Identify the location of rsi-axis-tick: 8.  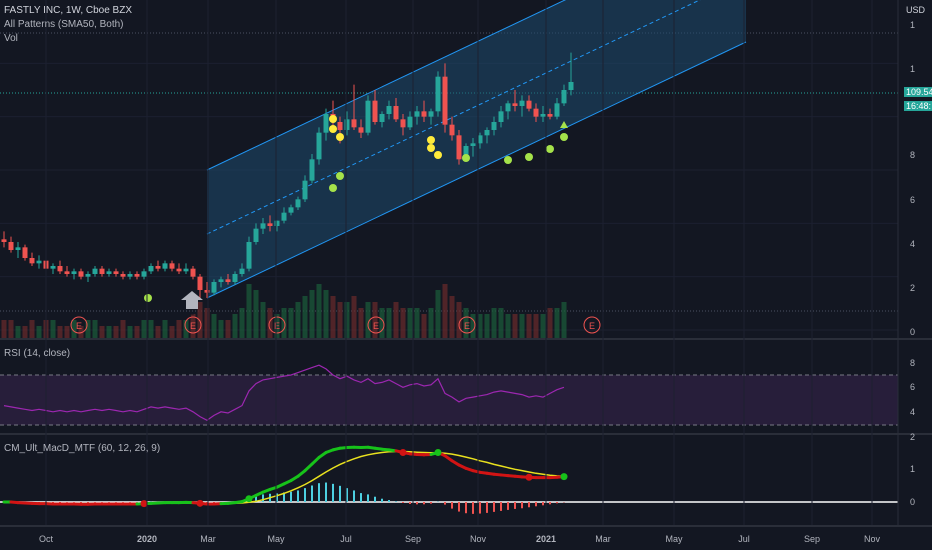
(912, 363).